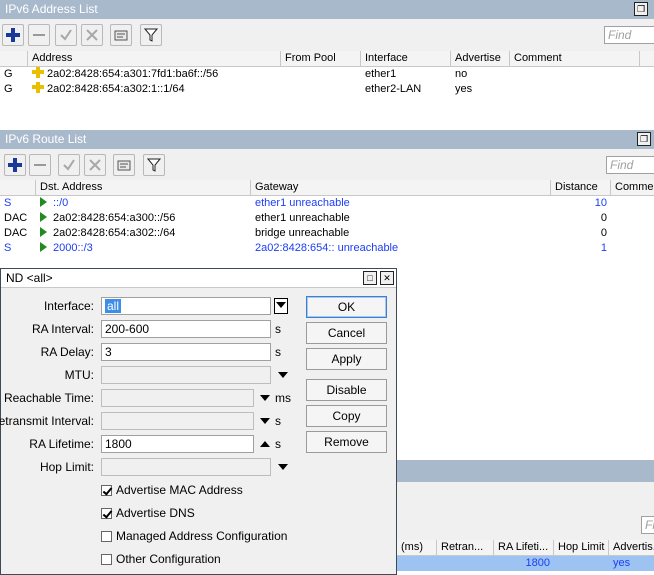 This screenshot has width=654, height=575. What do you see at coordinates (186, 306) in the screenshot?
I see `interface-select: all` at bounding box center [186, 306].